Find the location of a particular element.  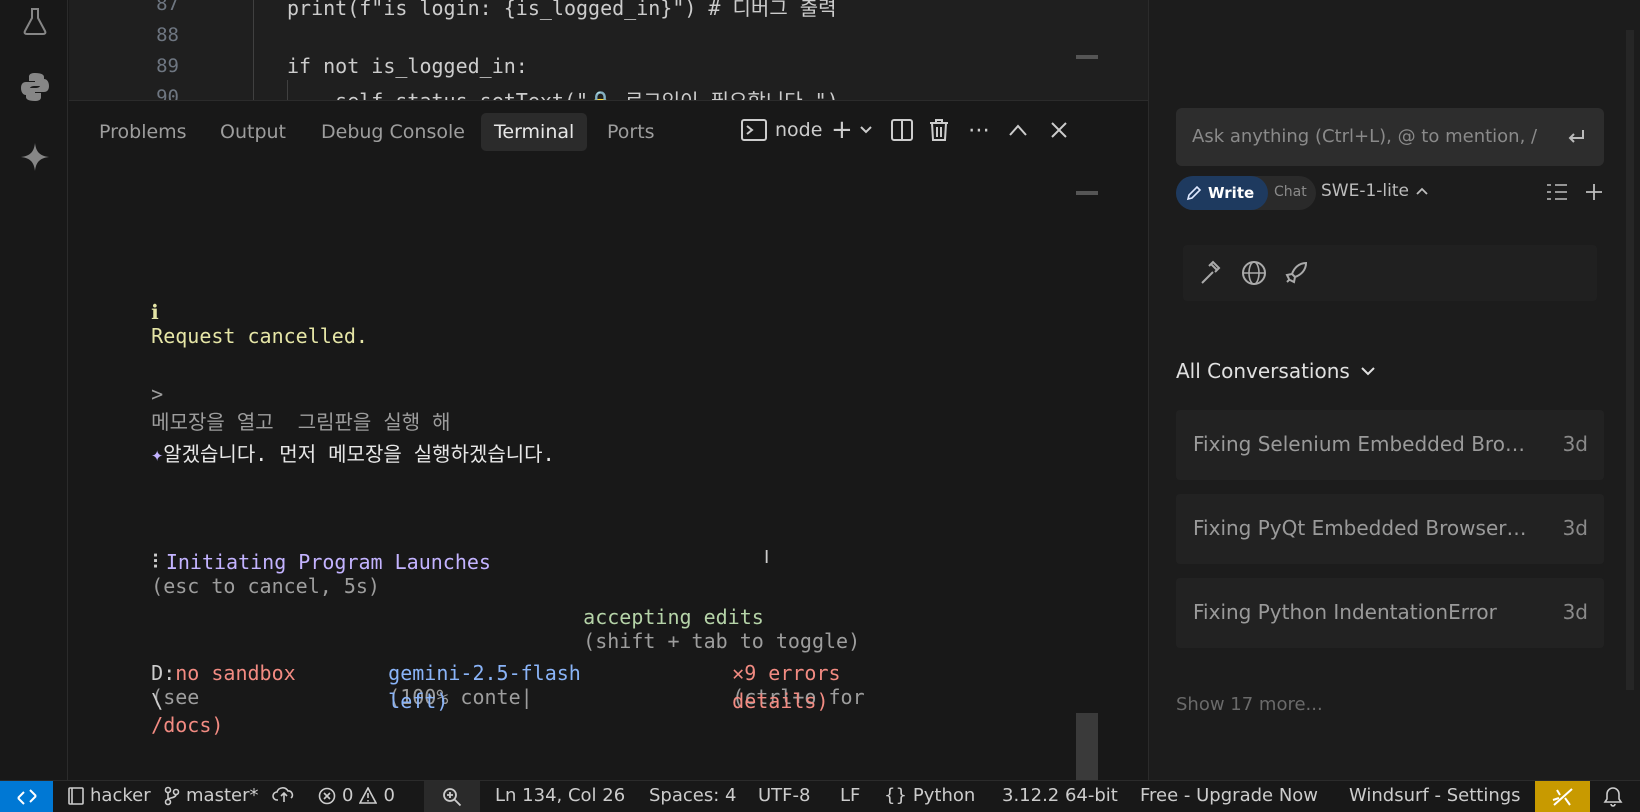

tab-debug-console: Debug Console is located at coordinates (393, 132).